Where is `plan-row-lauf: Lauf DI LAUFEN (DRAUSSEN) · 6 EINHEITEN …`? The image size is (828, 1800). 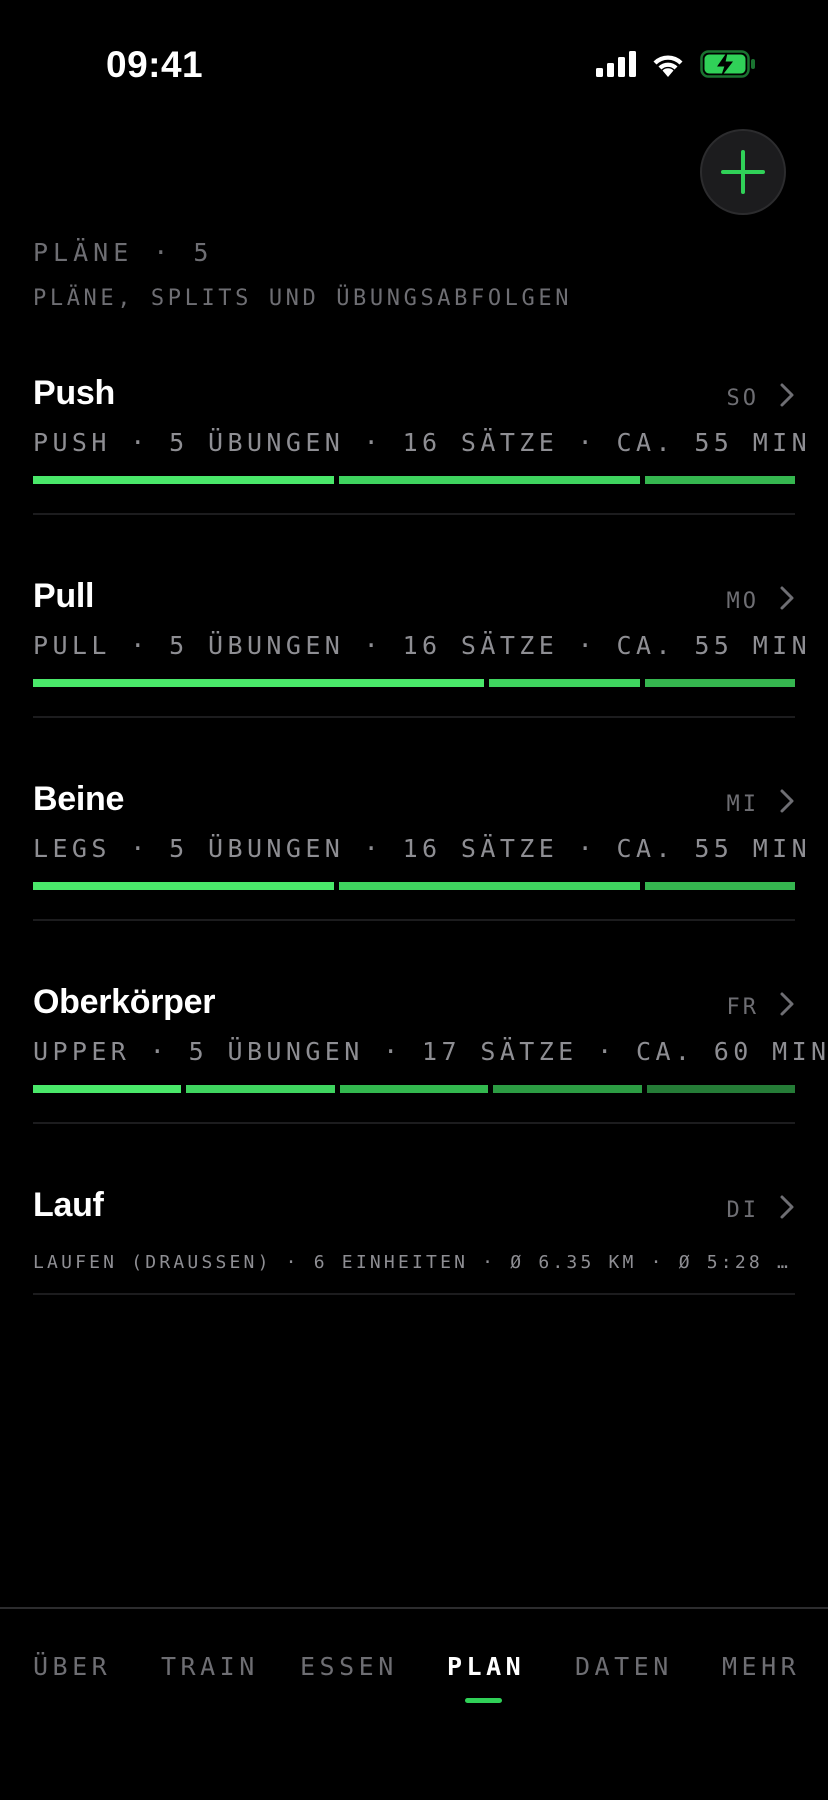
plan-row-lauf: Lauf DI LAUFEN (DRAUSSEN) · 6 EINHEITEN … is located at coordinates (414, 1241).